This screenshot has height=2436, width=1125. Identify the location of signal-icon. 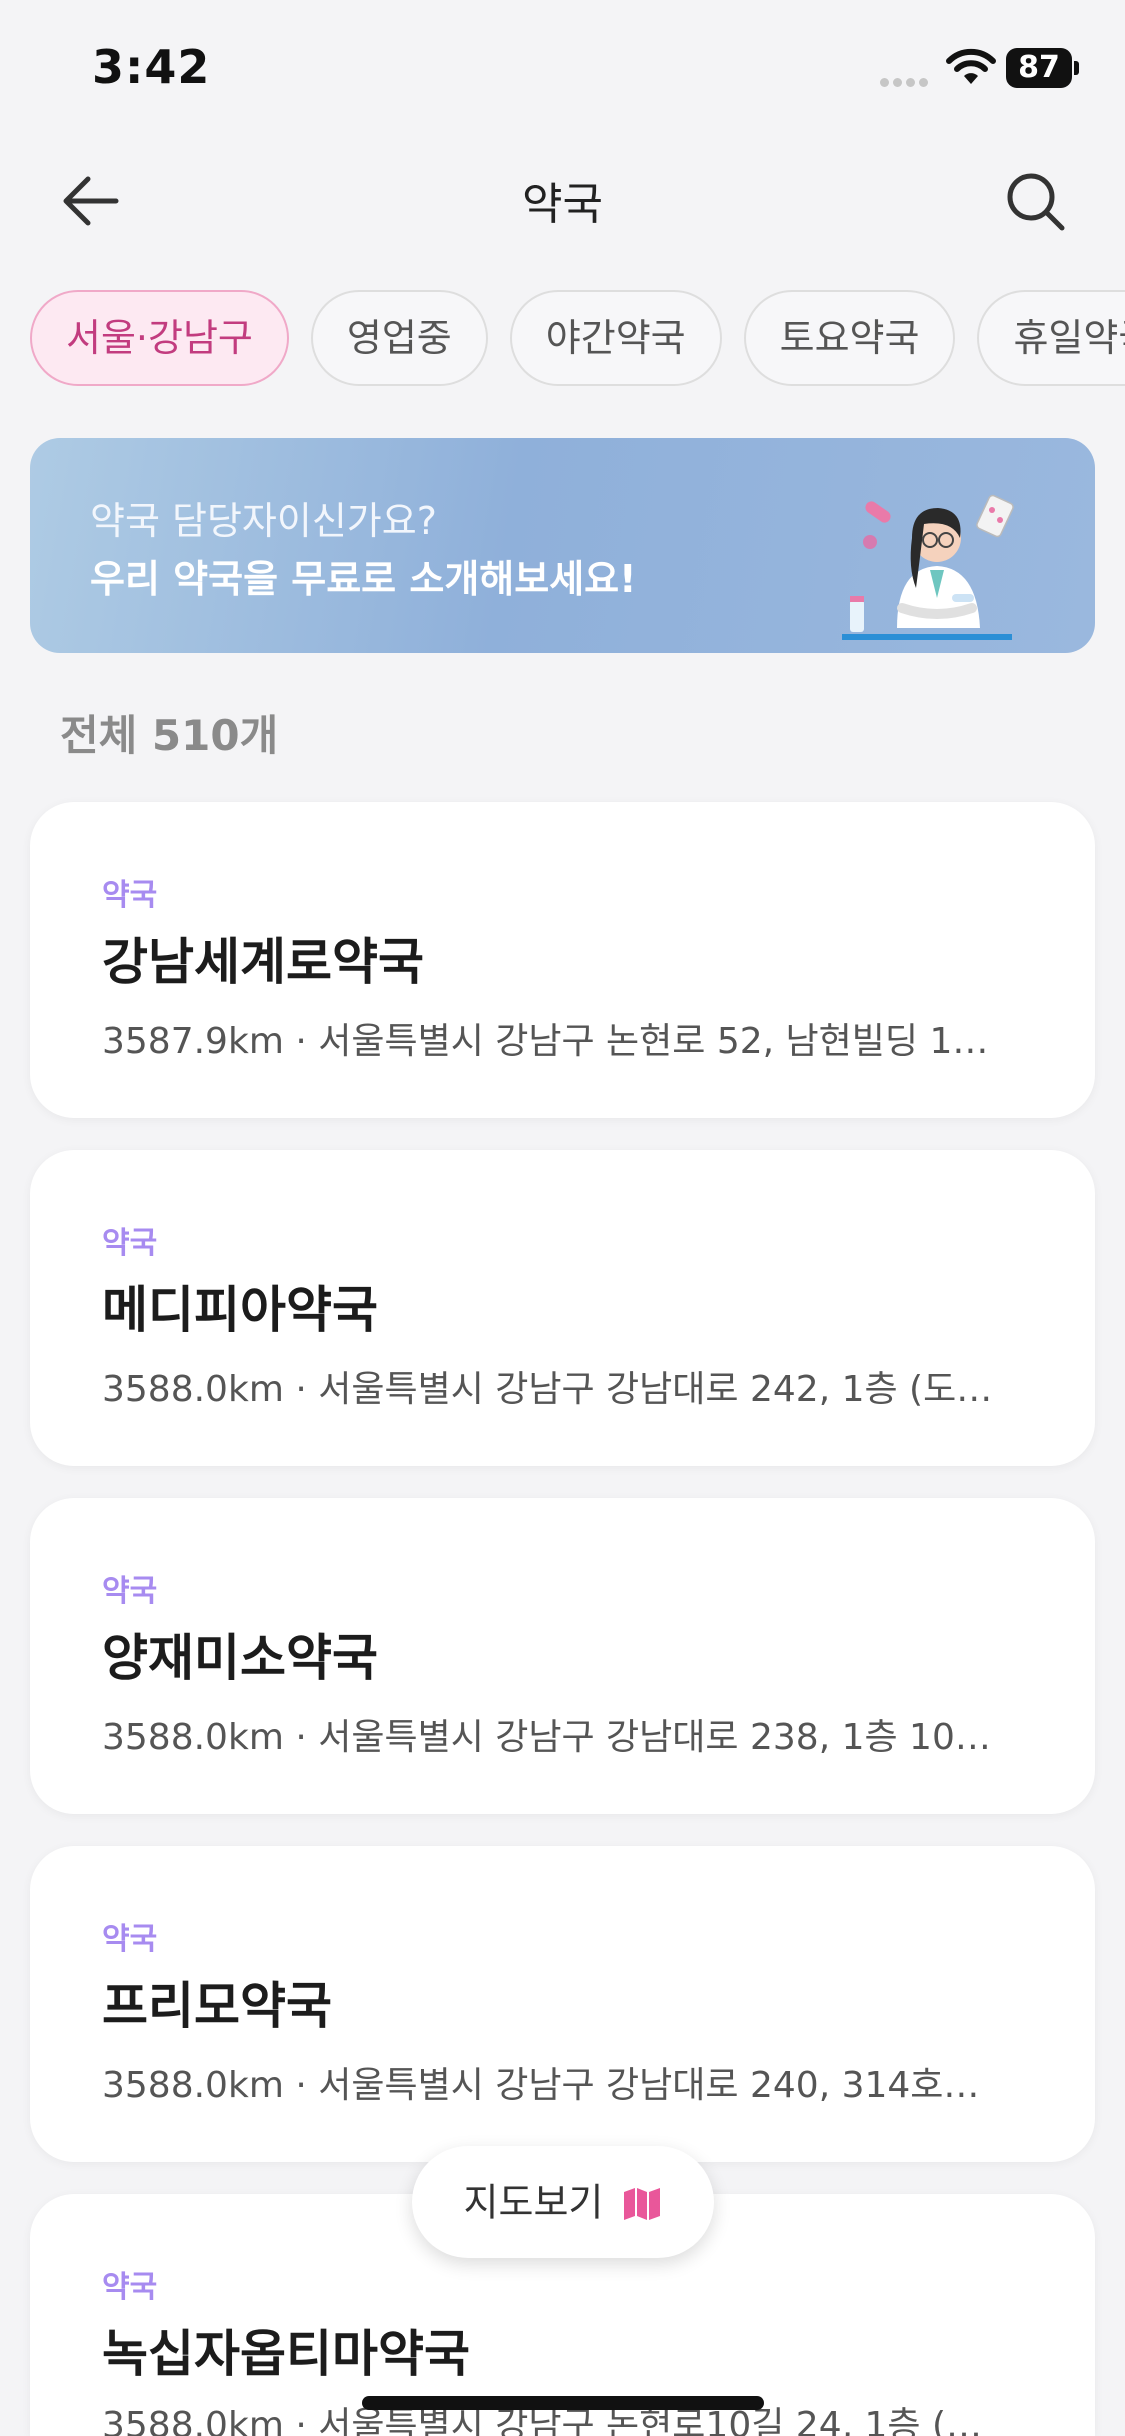
(907, 79).